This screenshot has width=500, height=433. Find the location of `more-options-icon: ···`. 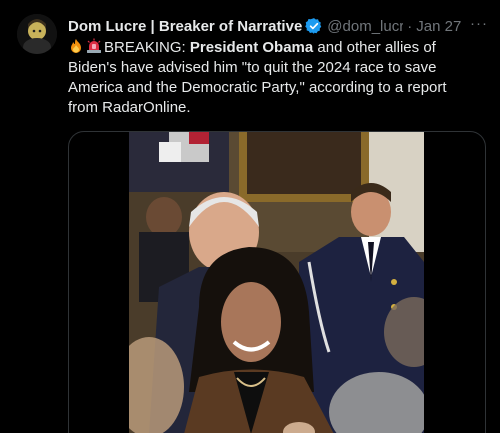

more-options-icon: ··· is located at coordinates (479, 23).